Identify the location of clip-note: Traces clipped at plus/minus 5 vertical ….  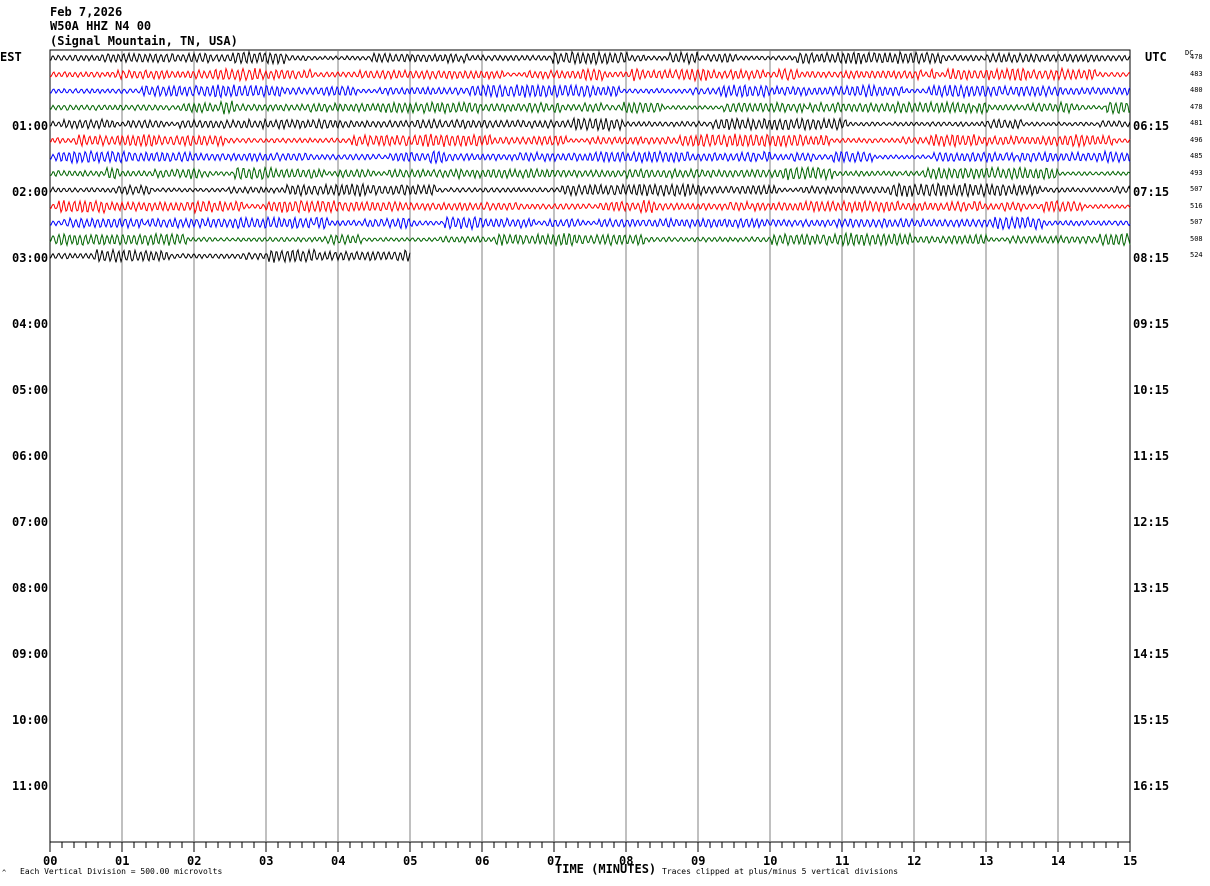
(780, 871).